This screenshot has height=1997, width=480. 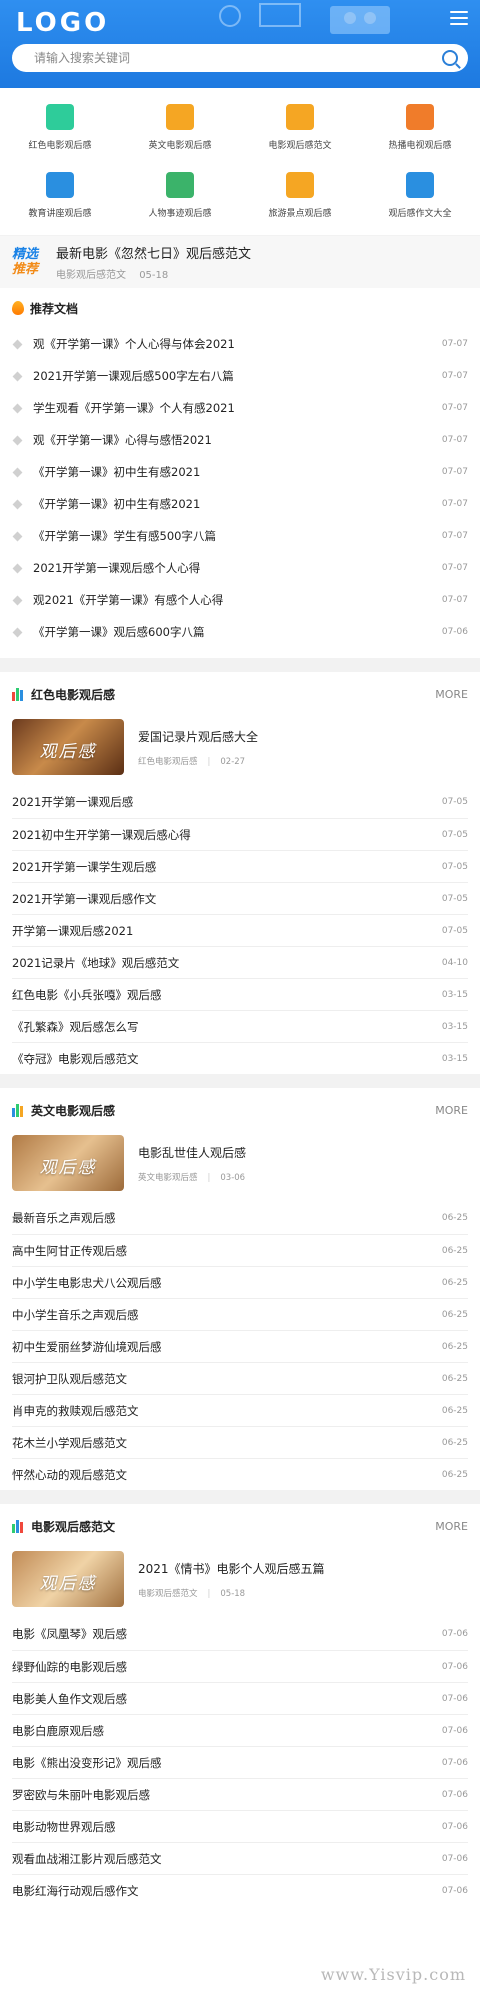 What do you see at coordinates (300, 133) in the screenshot?
I see `category-item: 电影观后感范文` at bounding box center [300, 133].